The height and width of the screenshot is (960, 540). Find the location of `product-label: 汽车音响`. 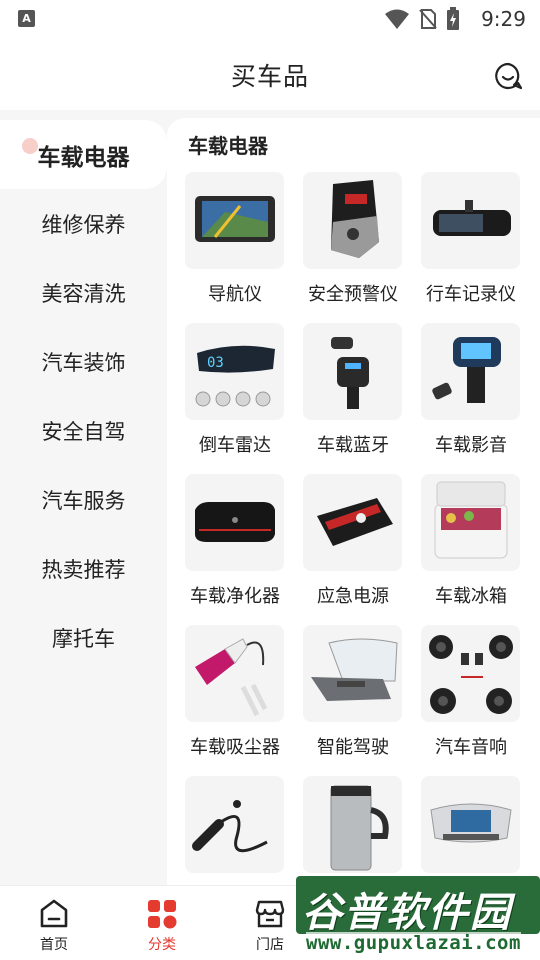

product-label: 汽车音响 is located at coordinates (471, 747).